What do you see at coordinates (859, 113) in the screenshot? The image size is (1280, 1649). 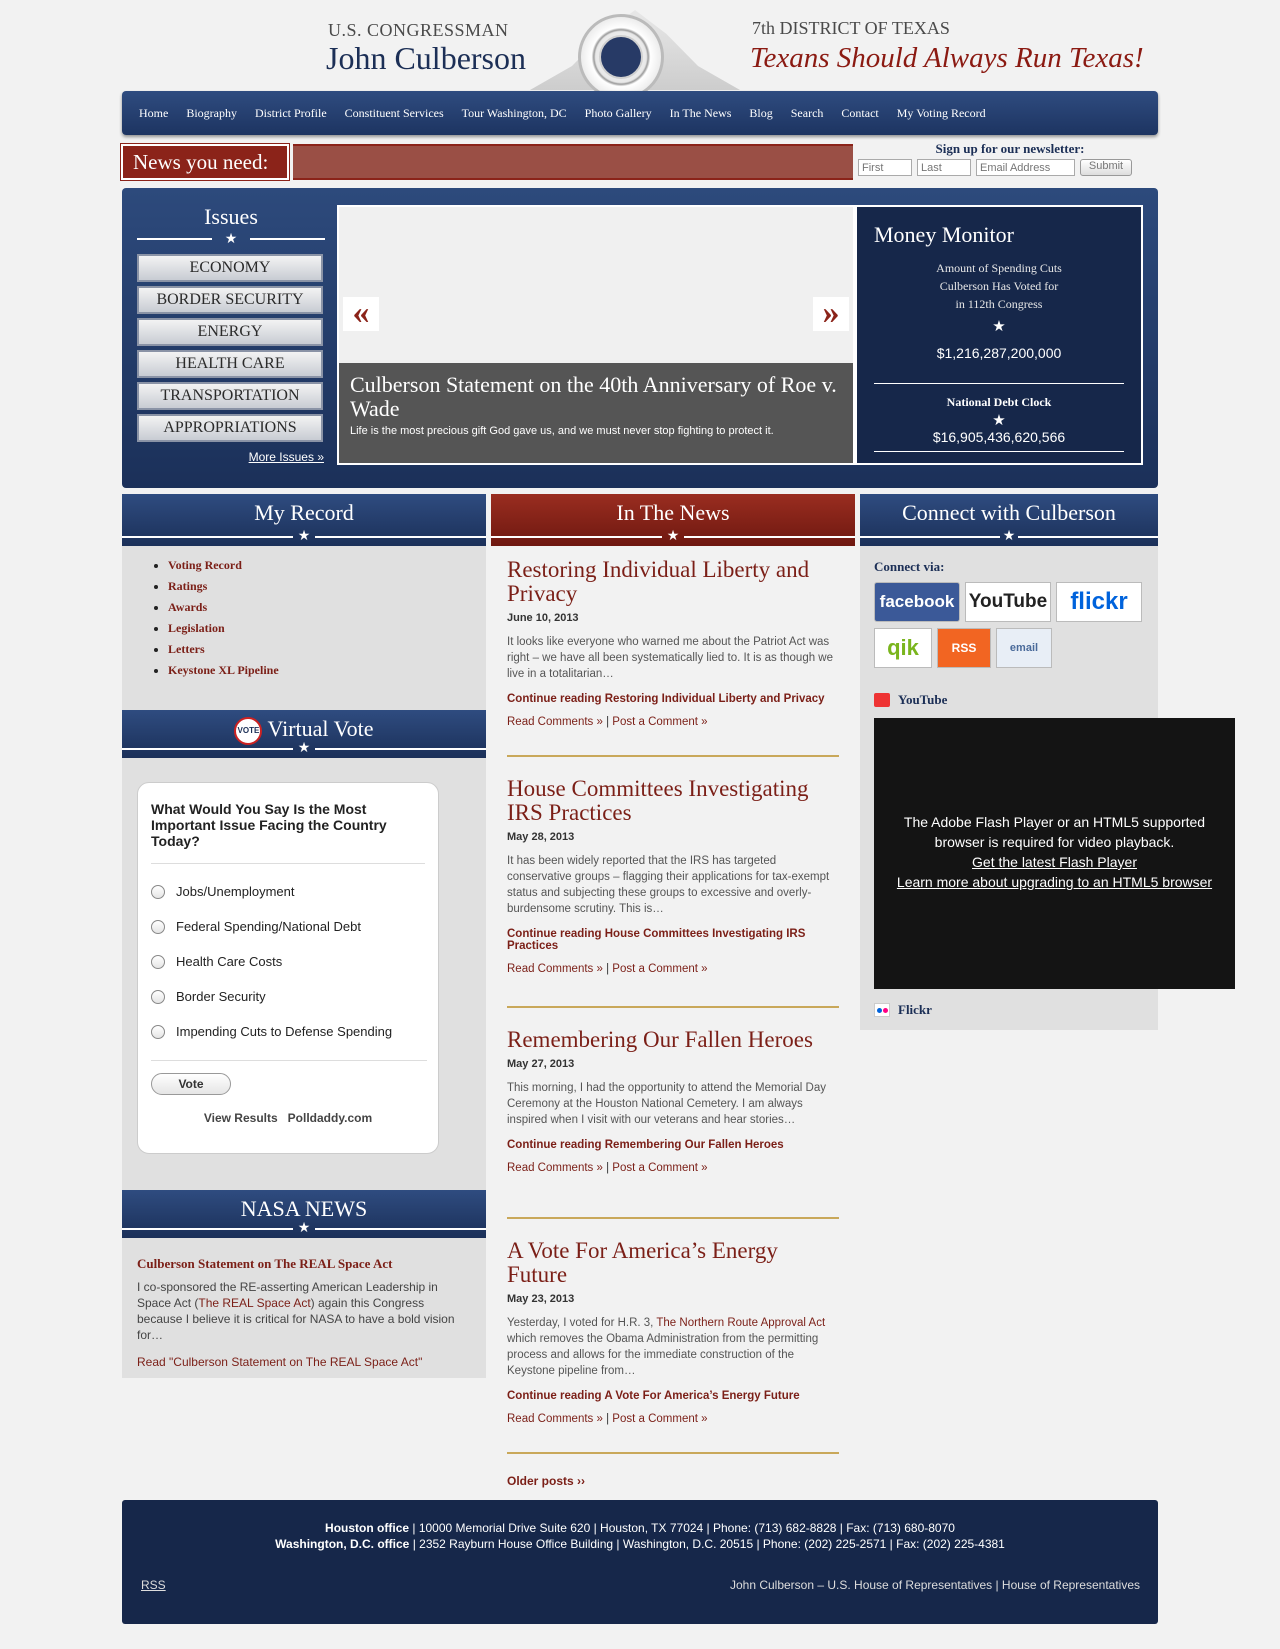 I see `nav-contact: Contact` at bounding box center [859, 113].